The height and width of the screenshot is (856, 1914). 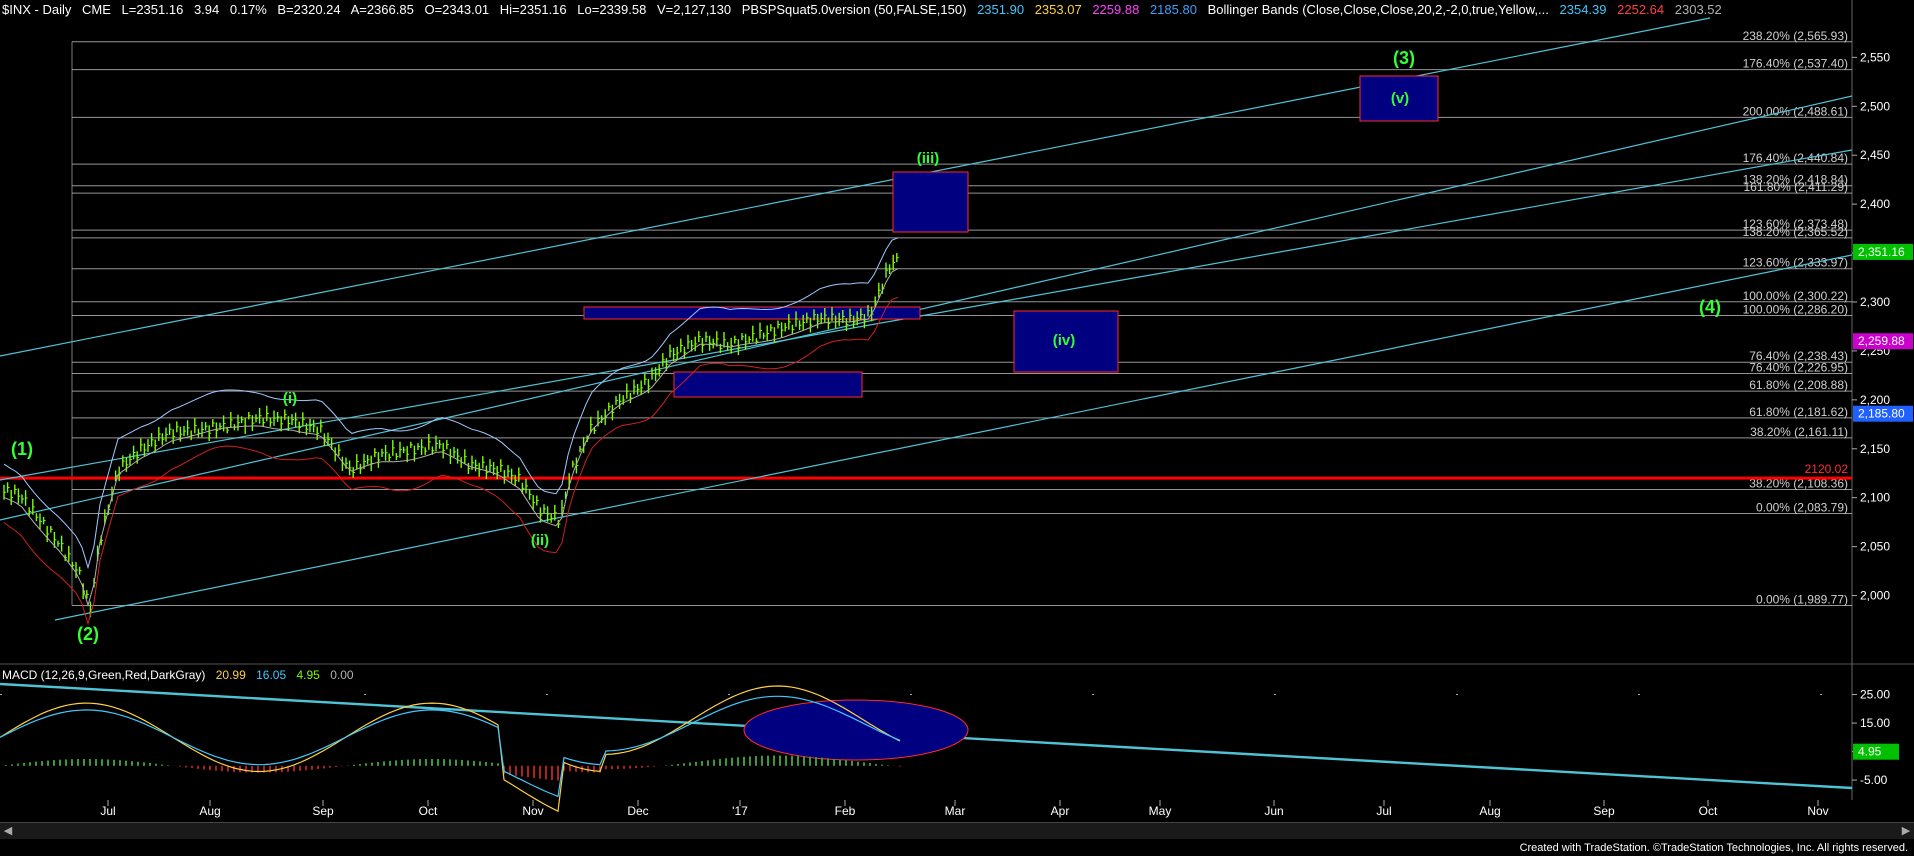 I want to click on change-value: 3.94, so click(x=206, y=9).